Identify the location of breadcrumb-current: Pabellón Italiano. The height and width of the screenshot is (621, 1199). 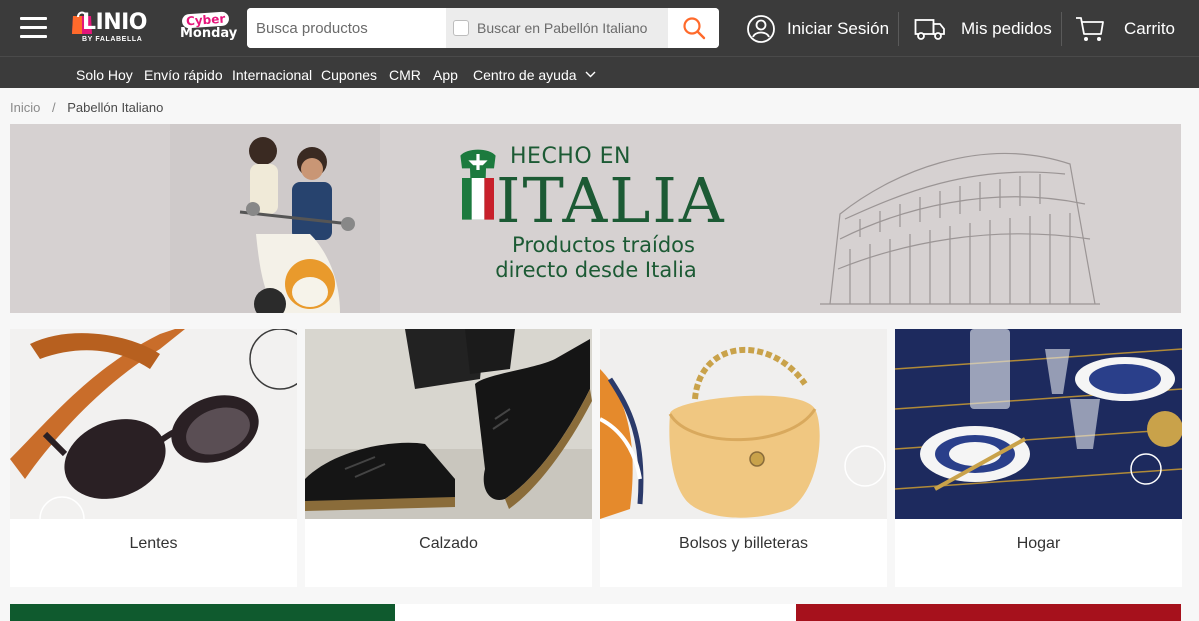
(115, 107).